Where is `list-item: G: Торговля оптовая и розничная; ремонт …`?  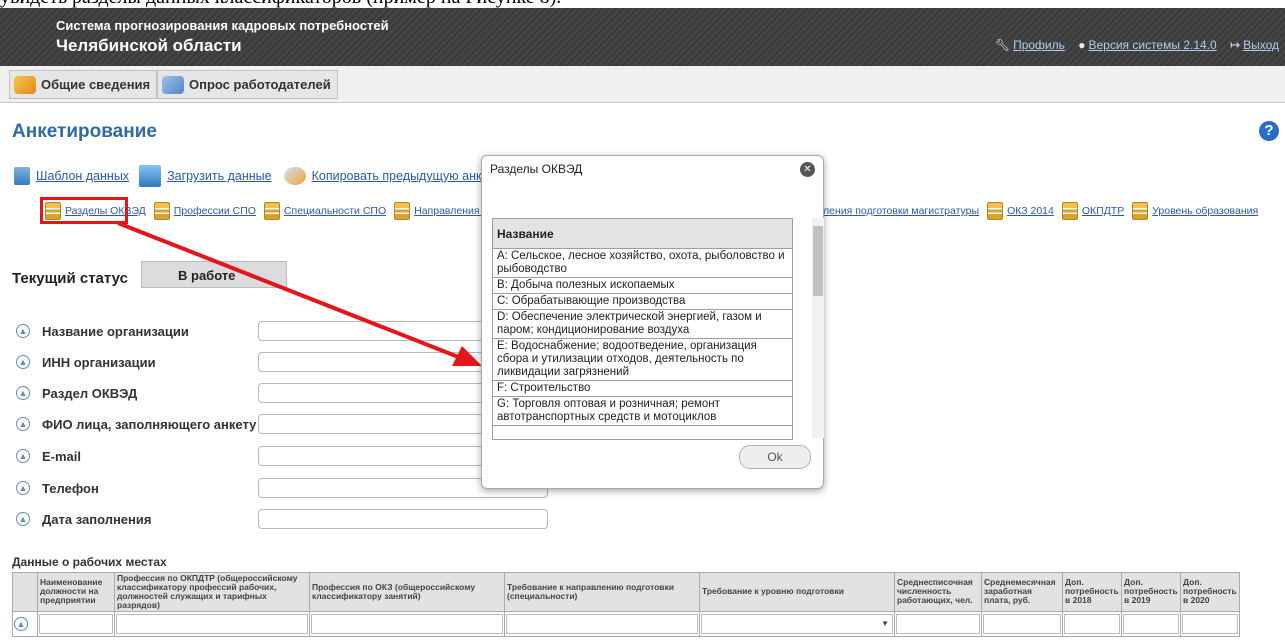
list-item: G: Торговля оптовая и розничная; ремонт … is located at coordinates (642, 411).